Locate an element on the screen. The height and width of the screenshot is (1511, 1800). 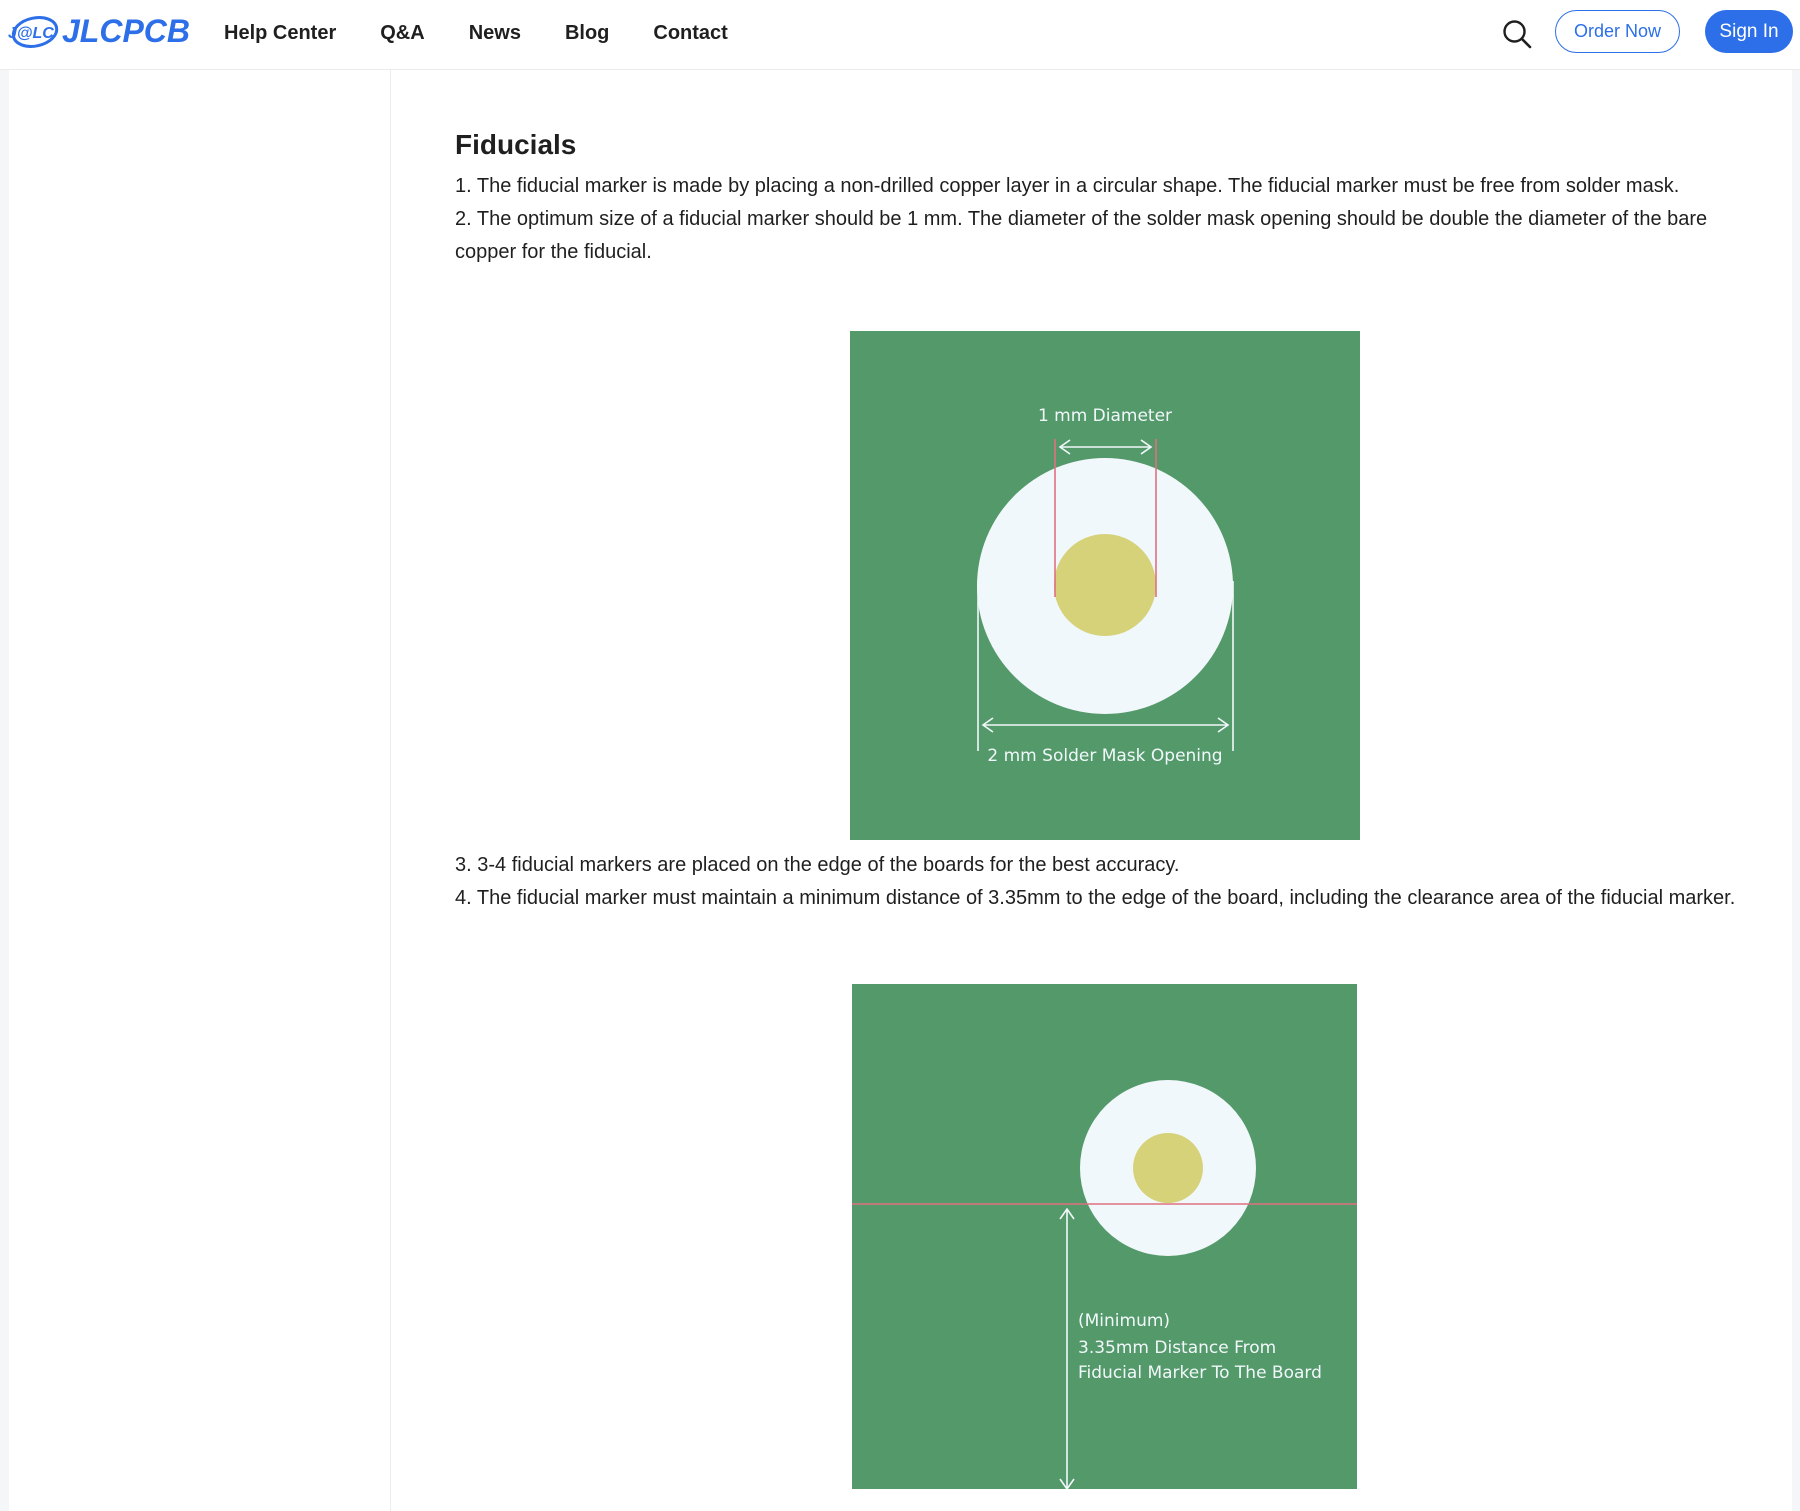
jlcpcb-logo: J@LC JLCPCB is located at coordinates (100, 33).